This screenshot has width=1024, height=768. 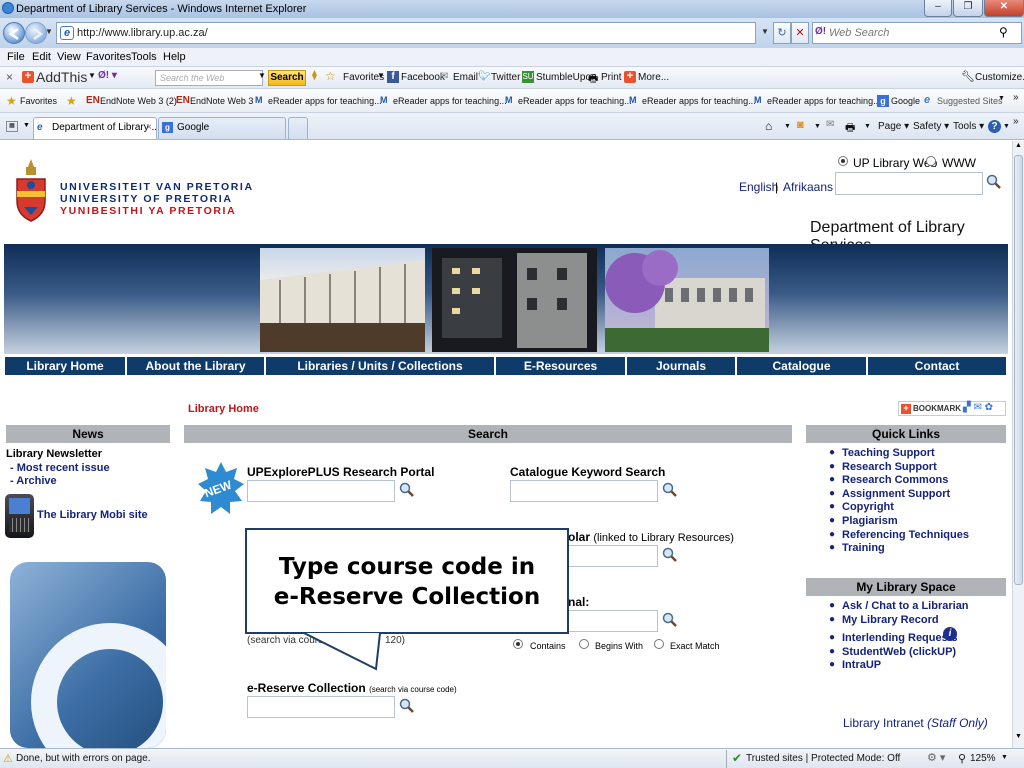 I want to click on scroll-thumb, so click(x=1018, y=370).